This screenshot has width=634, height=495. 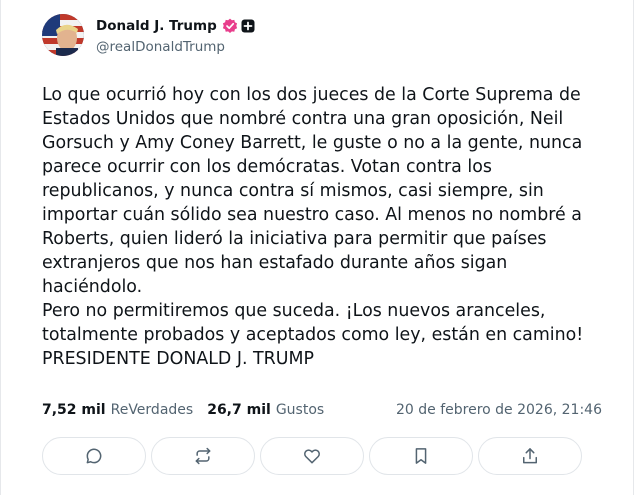 I want to click on name-row: Donald J. Trump, so click(x=175, y=26).